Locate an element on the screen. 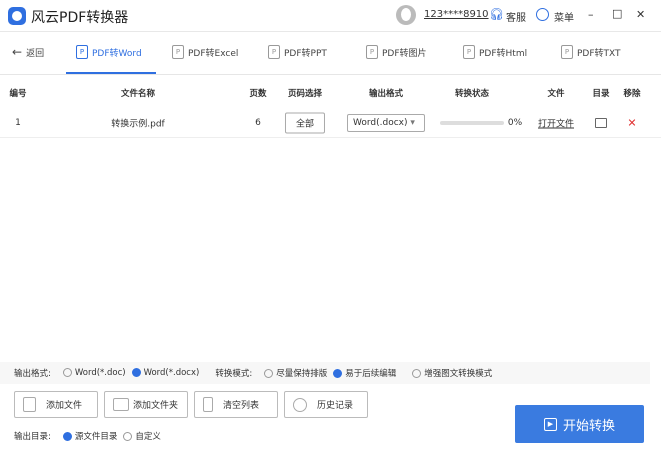  format-label: 输出格式: is located at coordinates (32, 374).